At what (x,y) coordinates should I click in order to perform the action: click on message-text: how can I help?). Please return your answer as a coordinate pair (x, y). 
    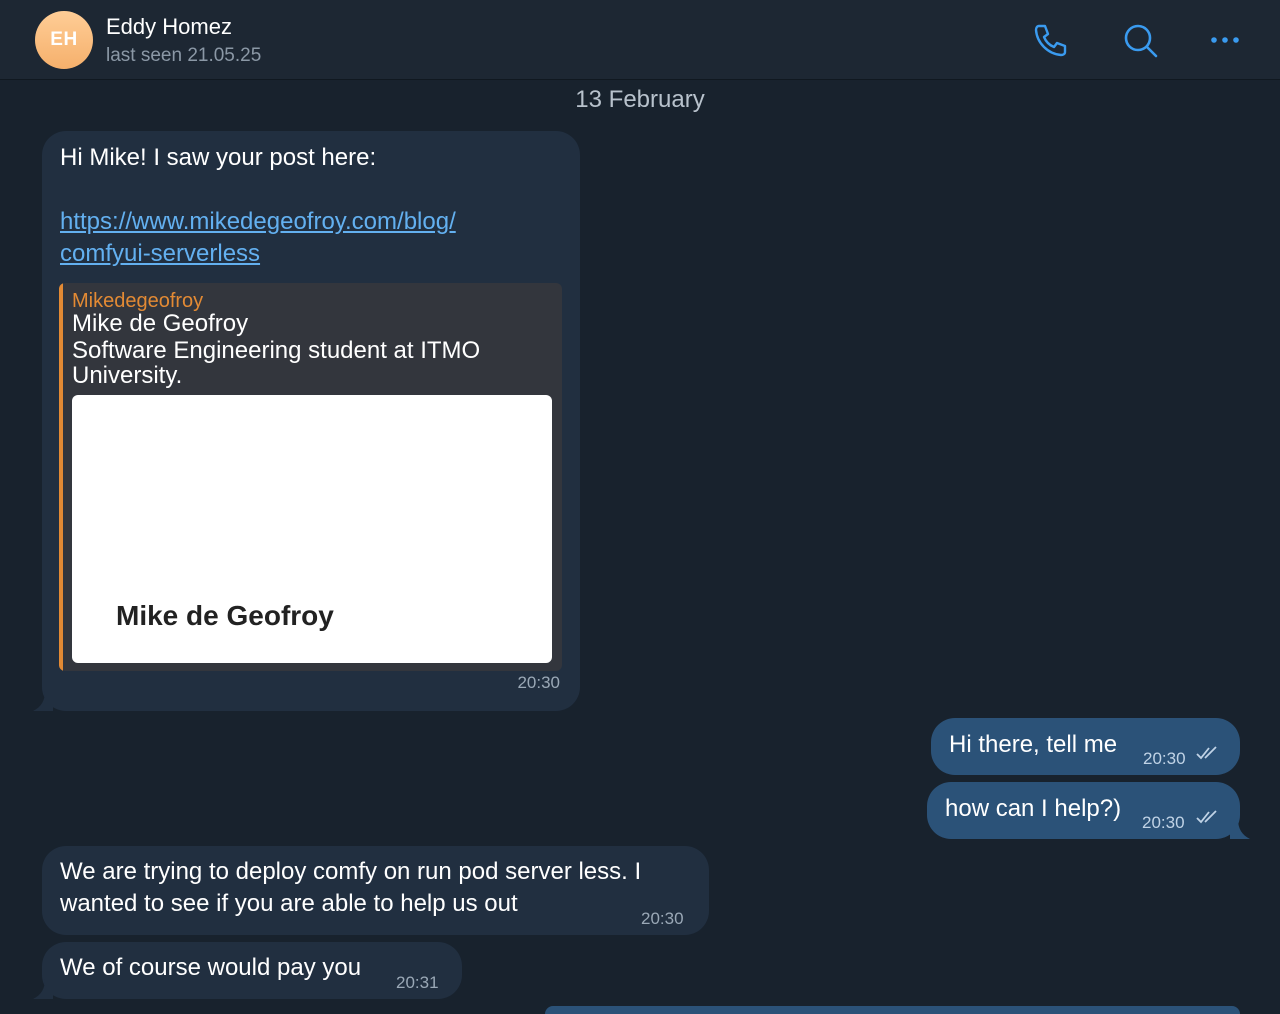
    Looking at the image, I should click on (1033, 808).